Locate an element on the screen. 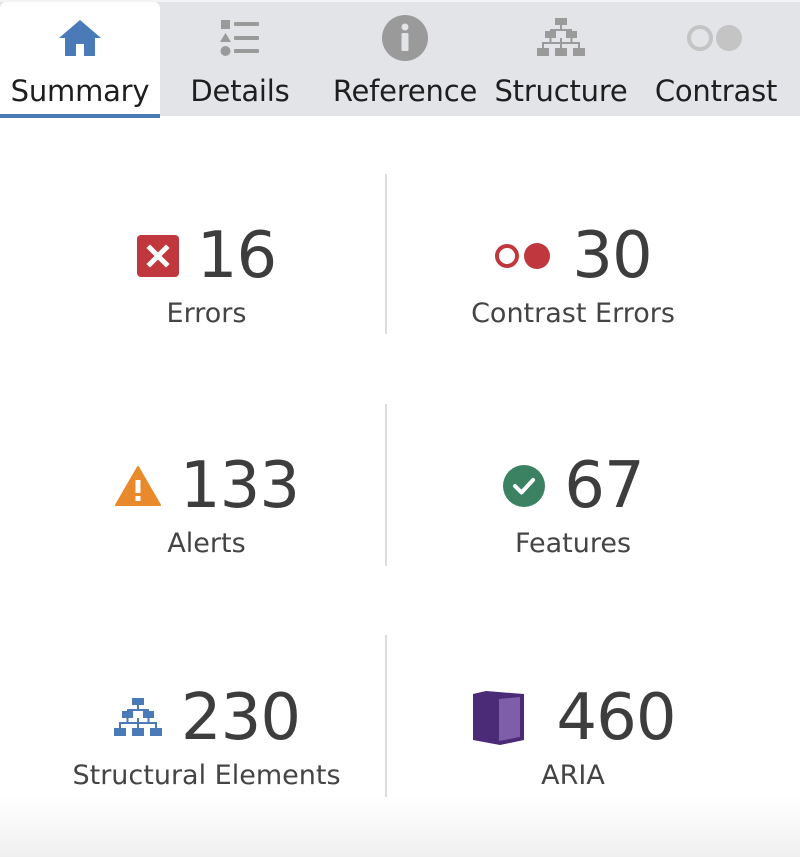  info-icon is located at coordinates (405, 38).